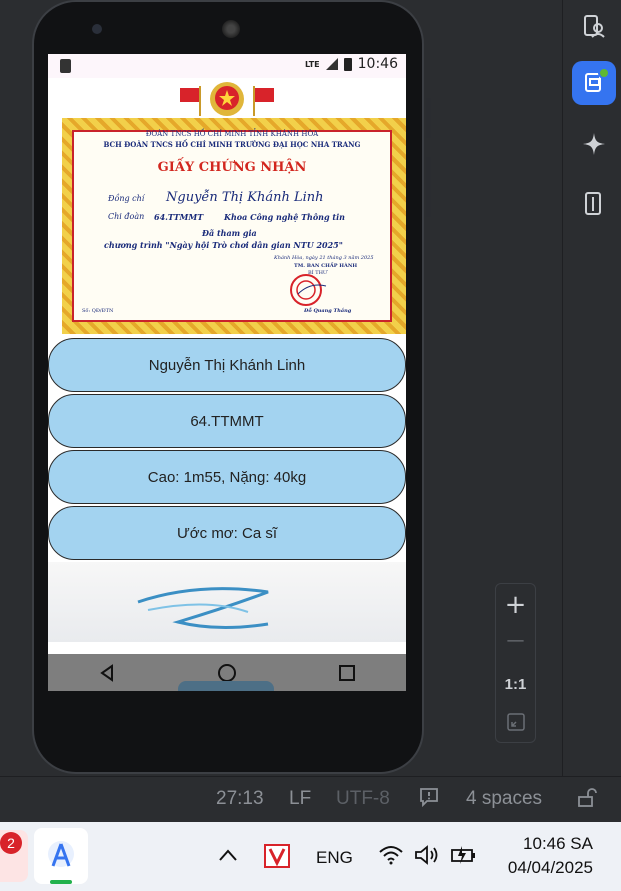  I want to click on network-type: LTE, so click(312, 64).